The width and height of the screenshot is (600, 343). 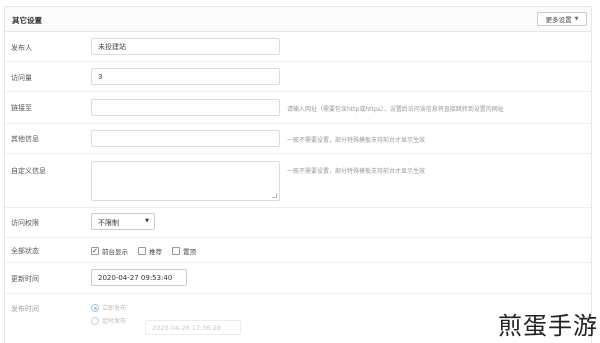 I want to click on row-publisher: 发布人 未投建站, so click(x=298, y=47).